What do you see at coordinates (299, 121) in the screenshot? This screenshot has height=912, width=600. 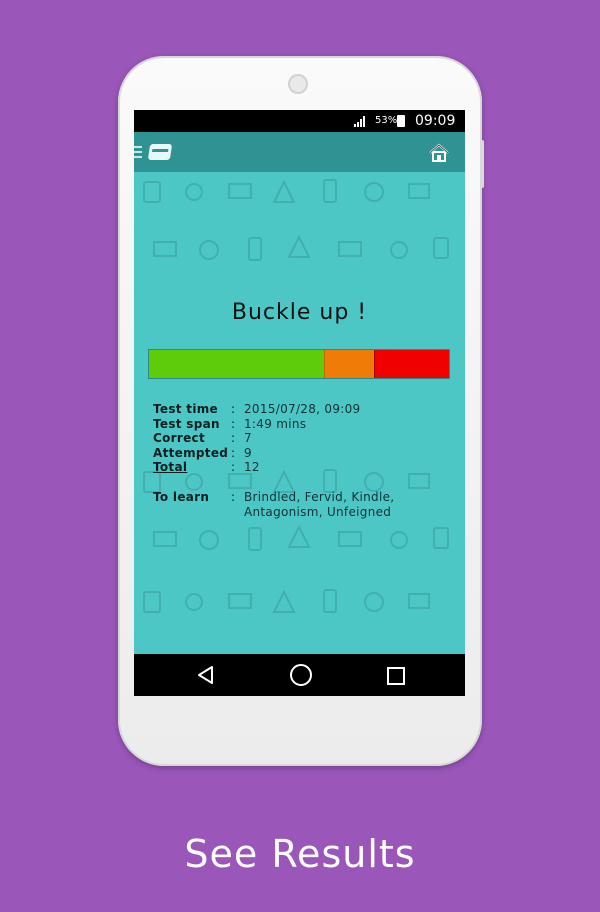 I see `status-bar: 53% 09:09` at bounding box center [299, 121].